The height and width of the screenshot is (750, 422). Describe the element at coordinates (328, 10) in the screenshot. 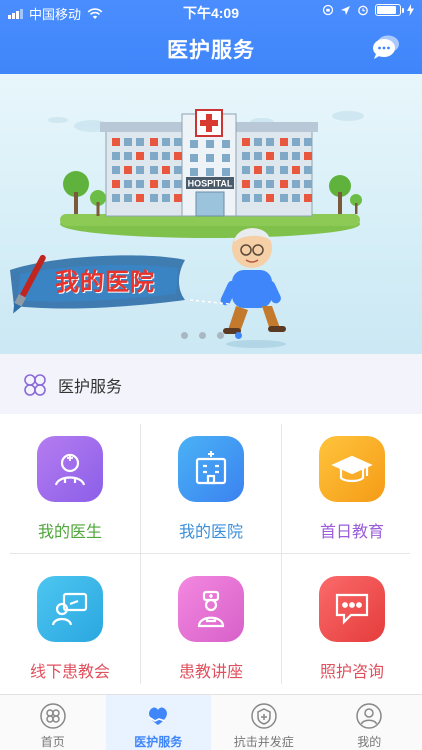

I see `rotation-lock-icon` at that location.